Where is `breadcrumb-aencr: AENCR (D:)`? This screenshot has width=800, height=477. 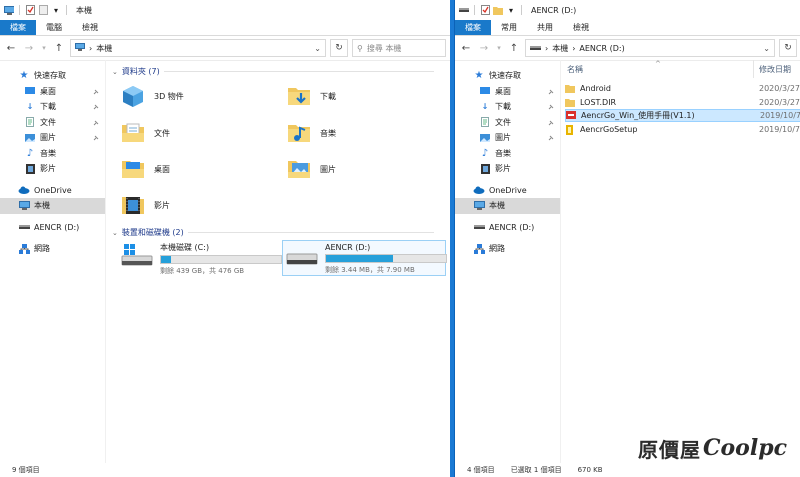
breadcrumb-aencr: AENCR (D:) is located at coordinates (601, 48).